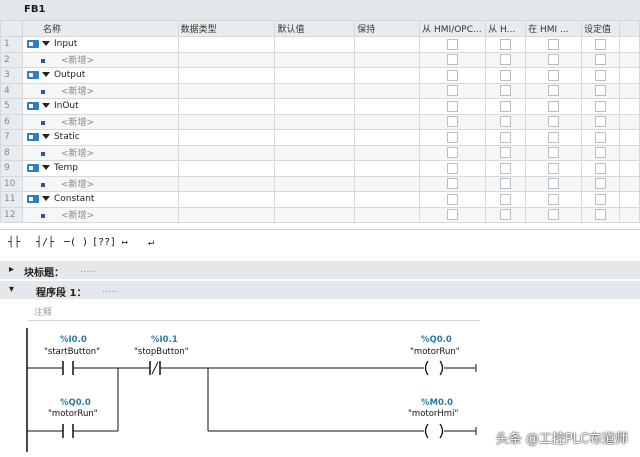  I want to click on interface-row: 8 <新增>, so click(320, 152).